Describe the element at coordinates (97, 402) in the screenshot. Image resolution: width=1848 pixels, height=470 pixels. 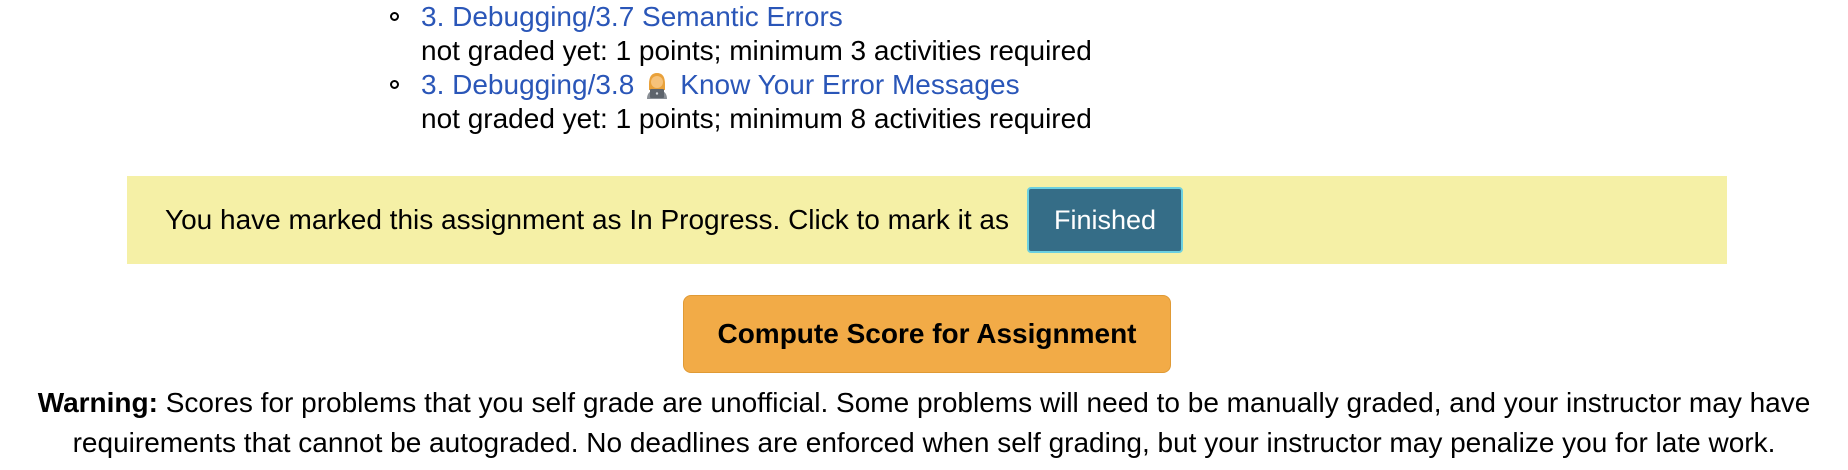
I see `warning-label: Warning:` at that location.